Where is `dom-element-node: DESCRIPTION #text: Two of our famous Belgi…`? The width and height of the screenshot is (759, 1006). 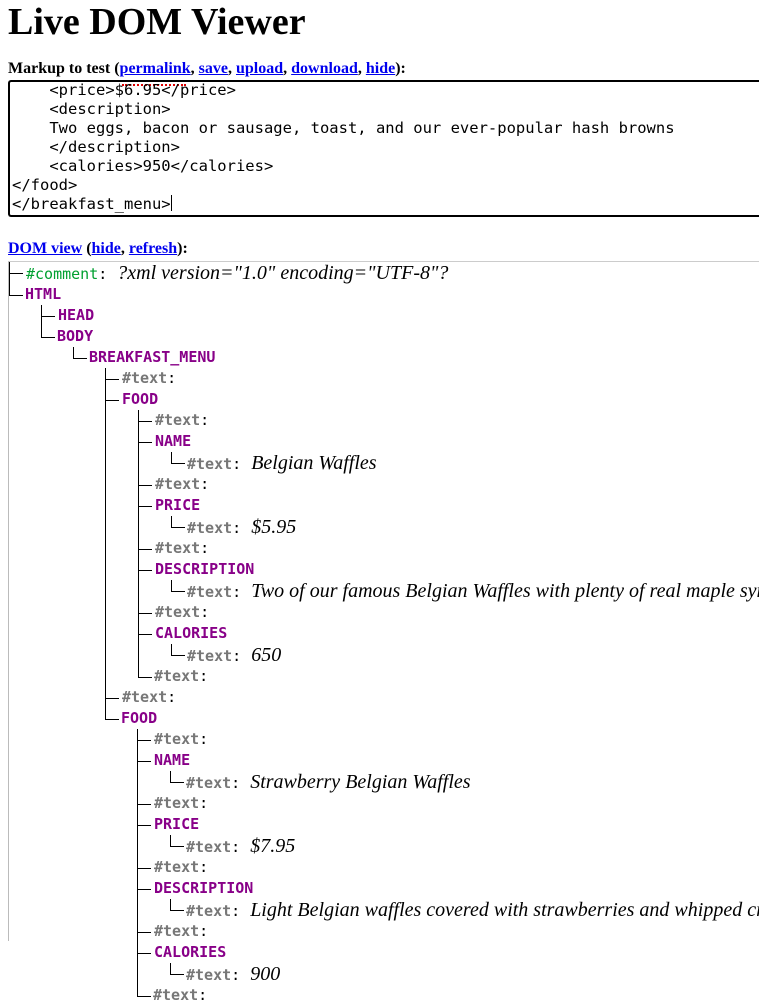
dom-element-node: DESCRIPTION #text: Two of our famous Belgi… is located at coordinates (448, 580).